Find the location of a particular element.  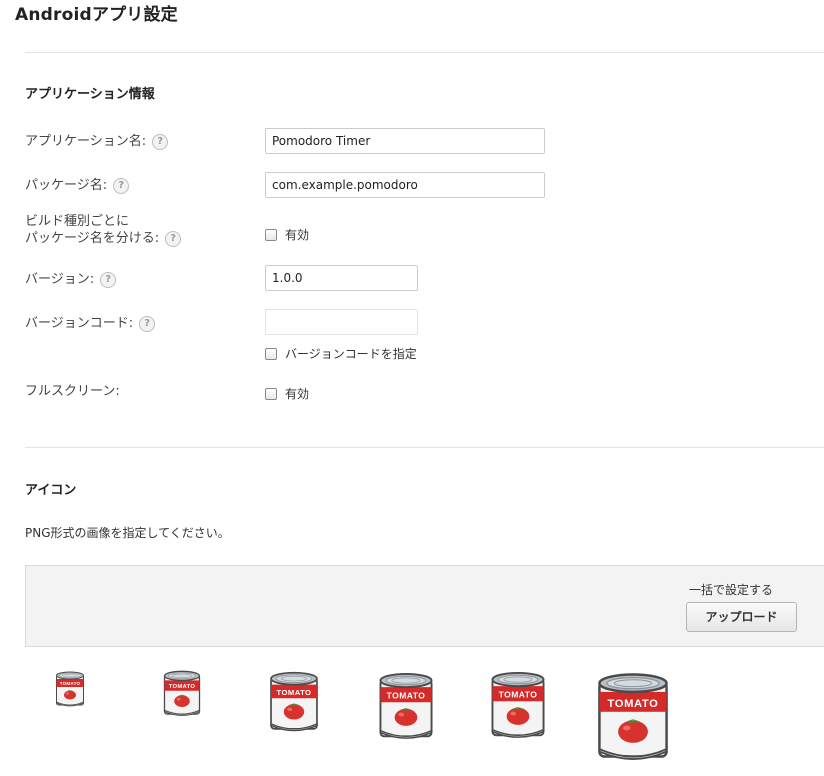

app-name-label-text: アプリケーション名: is located at coordinates (86, 141).